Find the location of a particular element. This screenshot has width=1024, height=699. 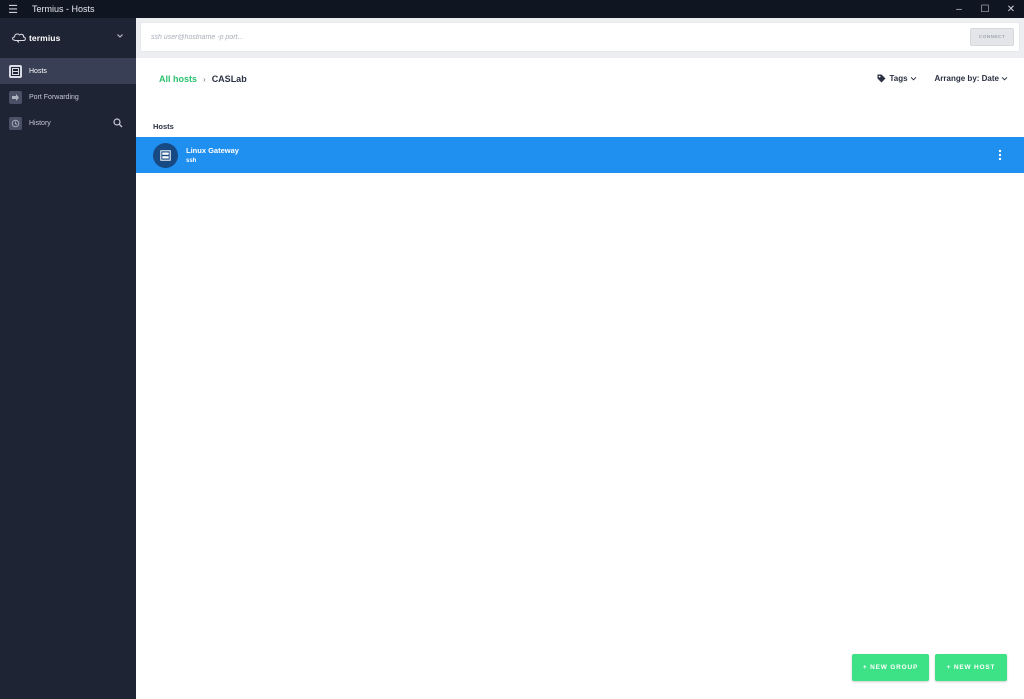

brand-switcher: termius is located at coordinates (68, 38).